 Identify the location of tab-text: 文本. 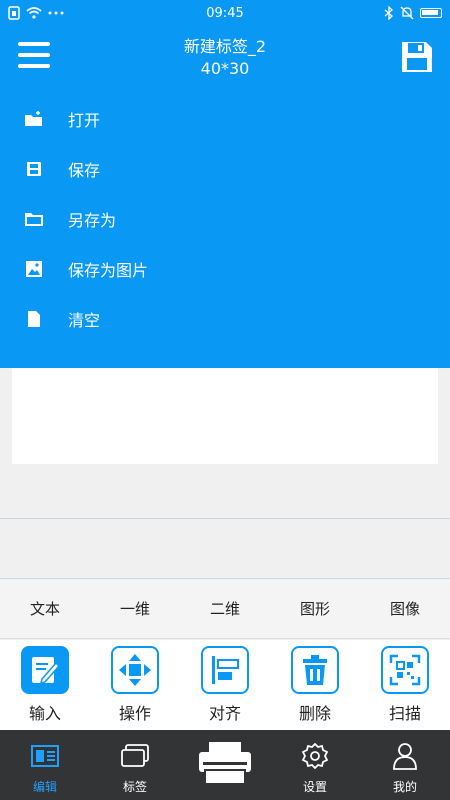
(45, 608).